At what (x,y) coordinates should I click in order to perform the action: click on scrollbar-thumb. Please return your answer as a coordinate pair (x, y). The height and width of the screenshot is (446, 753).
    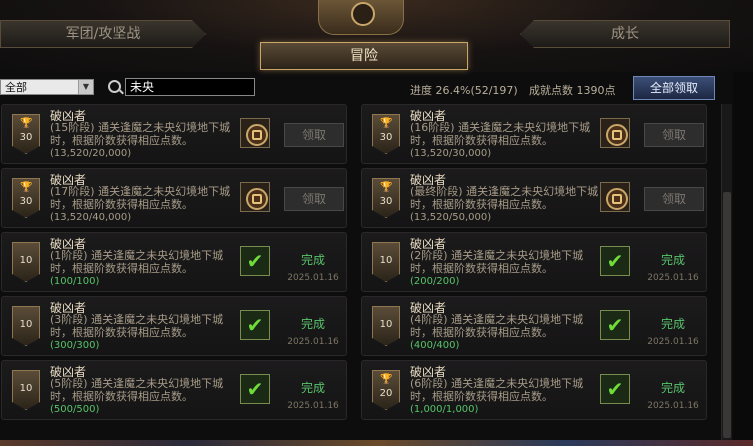
    Looking at the image, I should click on (727, 315).